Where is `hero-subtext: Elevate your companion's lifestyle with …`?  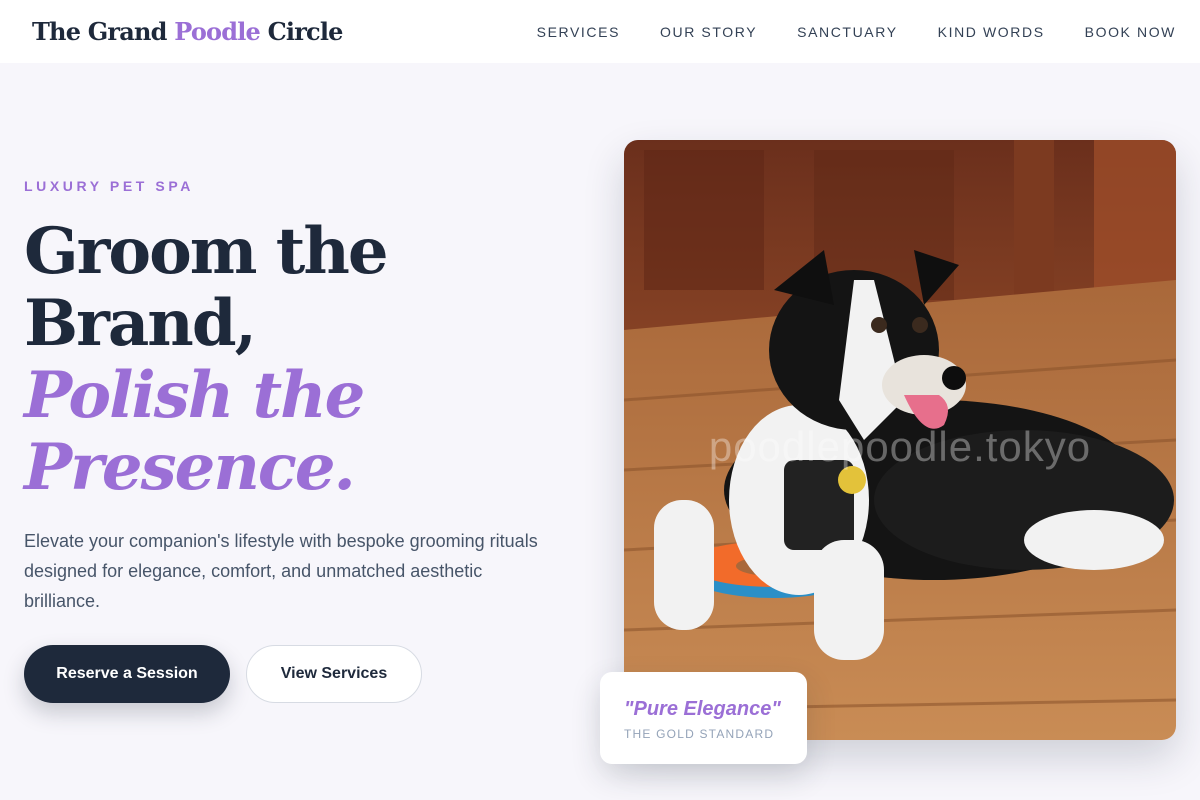 hero-subtext: Elevate your companion's lifestyle with … is located at coordinates (281, 571).